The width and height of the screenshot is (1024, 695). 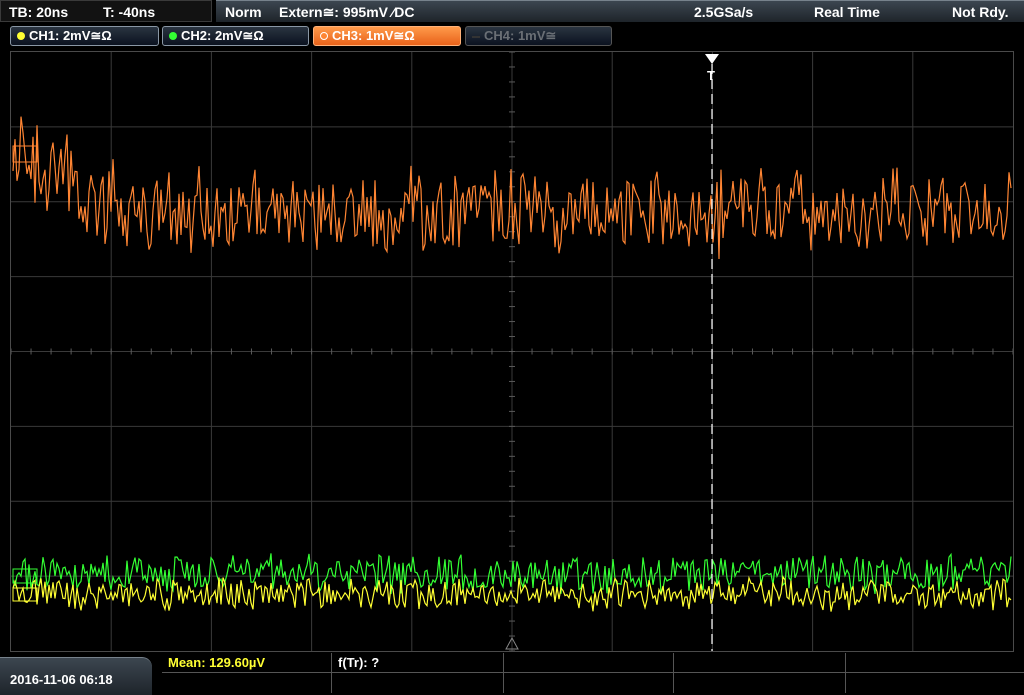 I want to click on trigger-time-label: T: -40ns, so click(x=129, y=12).